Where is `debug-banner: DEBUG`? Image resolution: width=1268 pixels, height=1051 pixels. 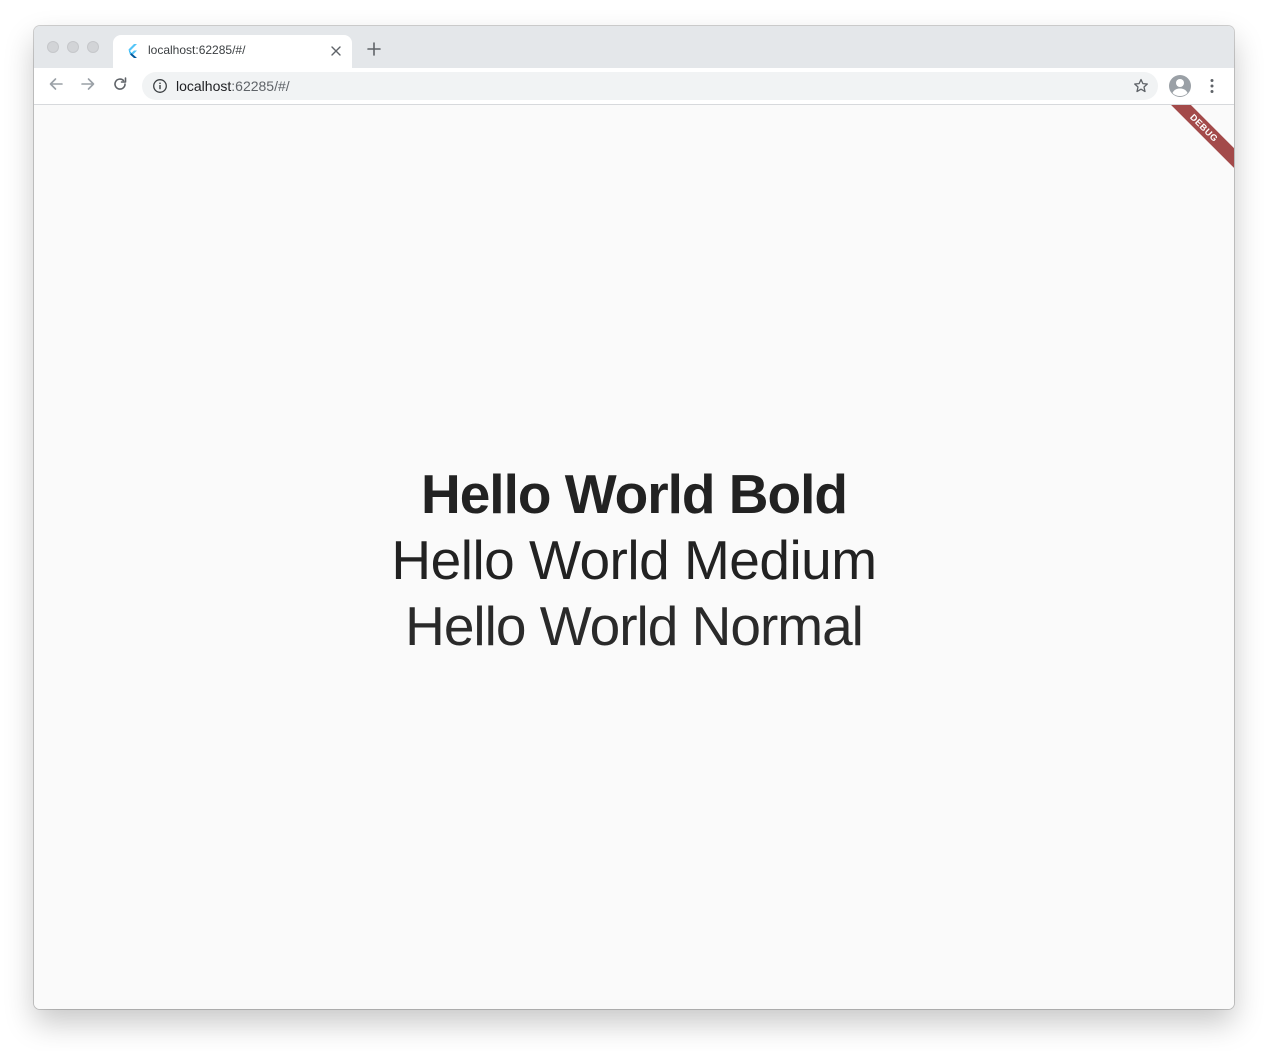 debug-banner: DEBUG is located at coordinates (1195, 140).